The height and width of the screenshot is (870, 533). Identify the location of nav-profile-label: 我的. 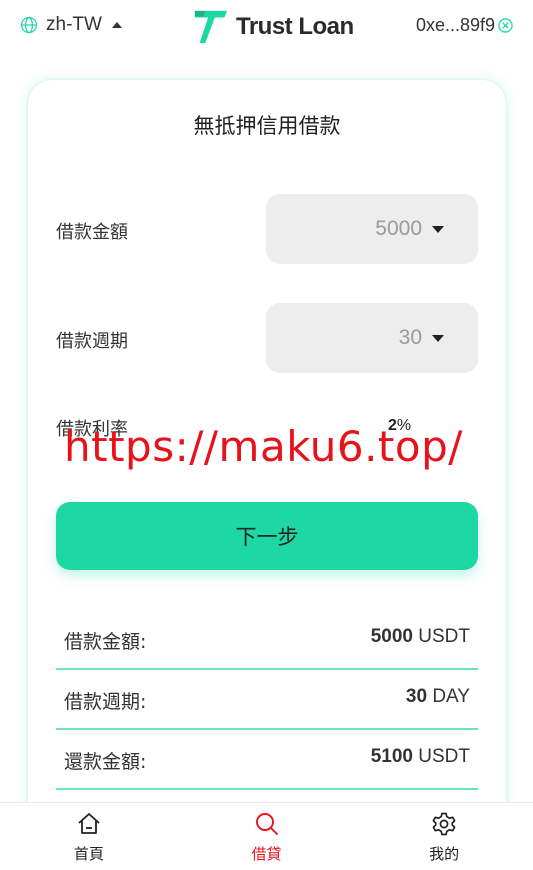
(444, 854).